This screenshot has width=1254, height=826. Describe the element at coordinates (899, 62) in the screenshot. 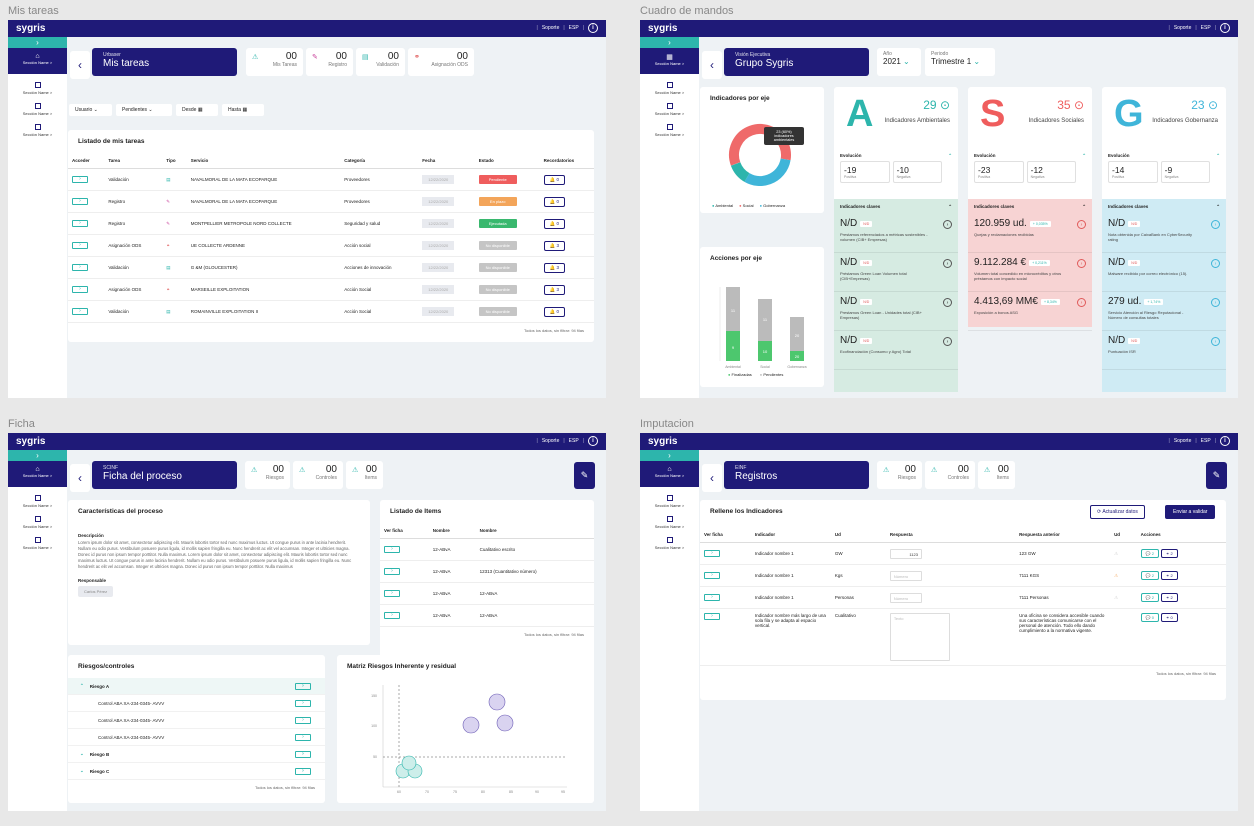

I see `year-select: Año 2021 ⌄` at that location.